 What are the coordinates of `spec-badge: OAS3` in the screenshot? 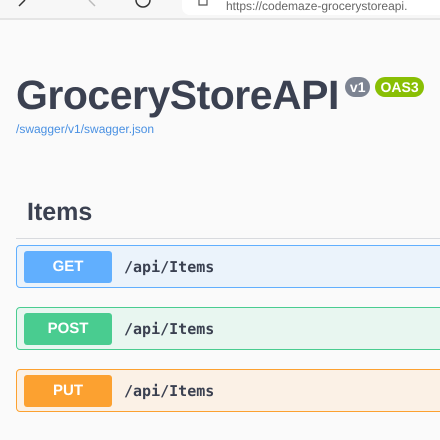 It's located at (399, 87).